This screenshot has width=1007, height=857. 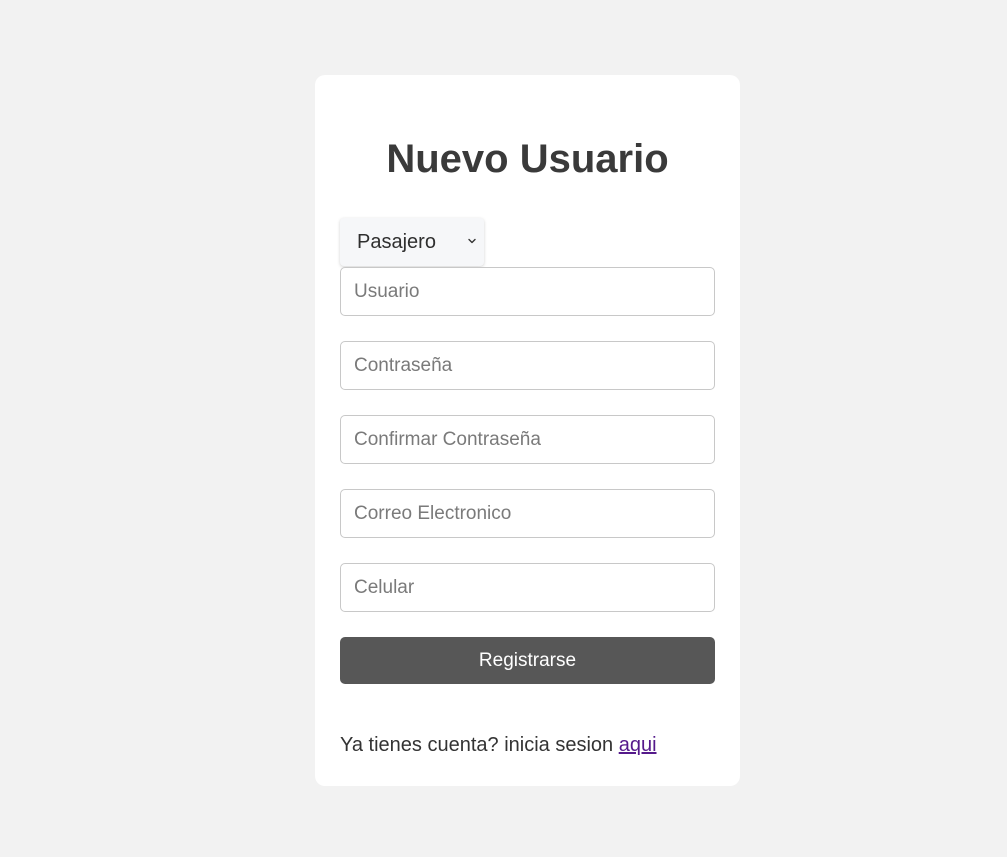 I want to click on role-select: Pasajero, so click(x=412, y=242).